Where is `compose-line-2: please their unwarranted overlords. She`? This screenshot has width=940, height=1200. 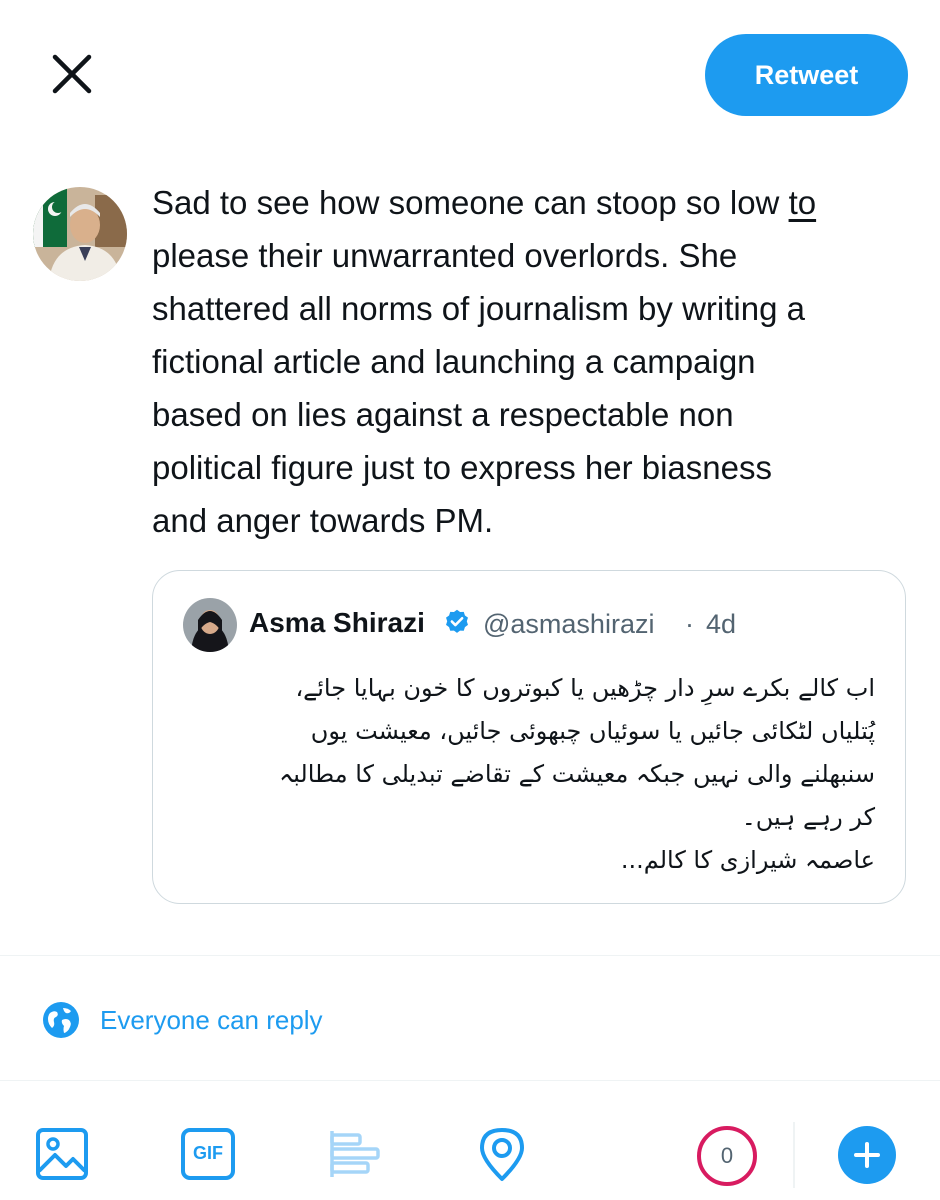 compose-line-2: please their unwarranted overlords. She is located at coordinates (445, 255).